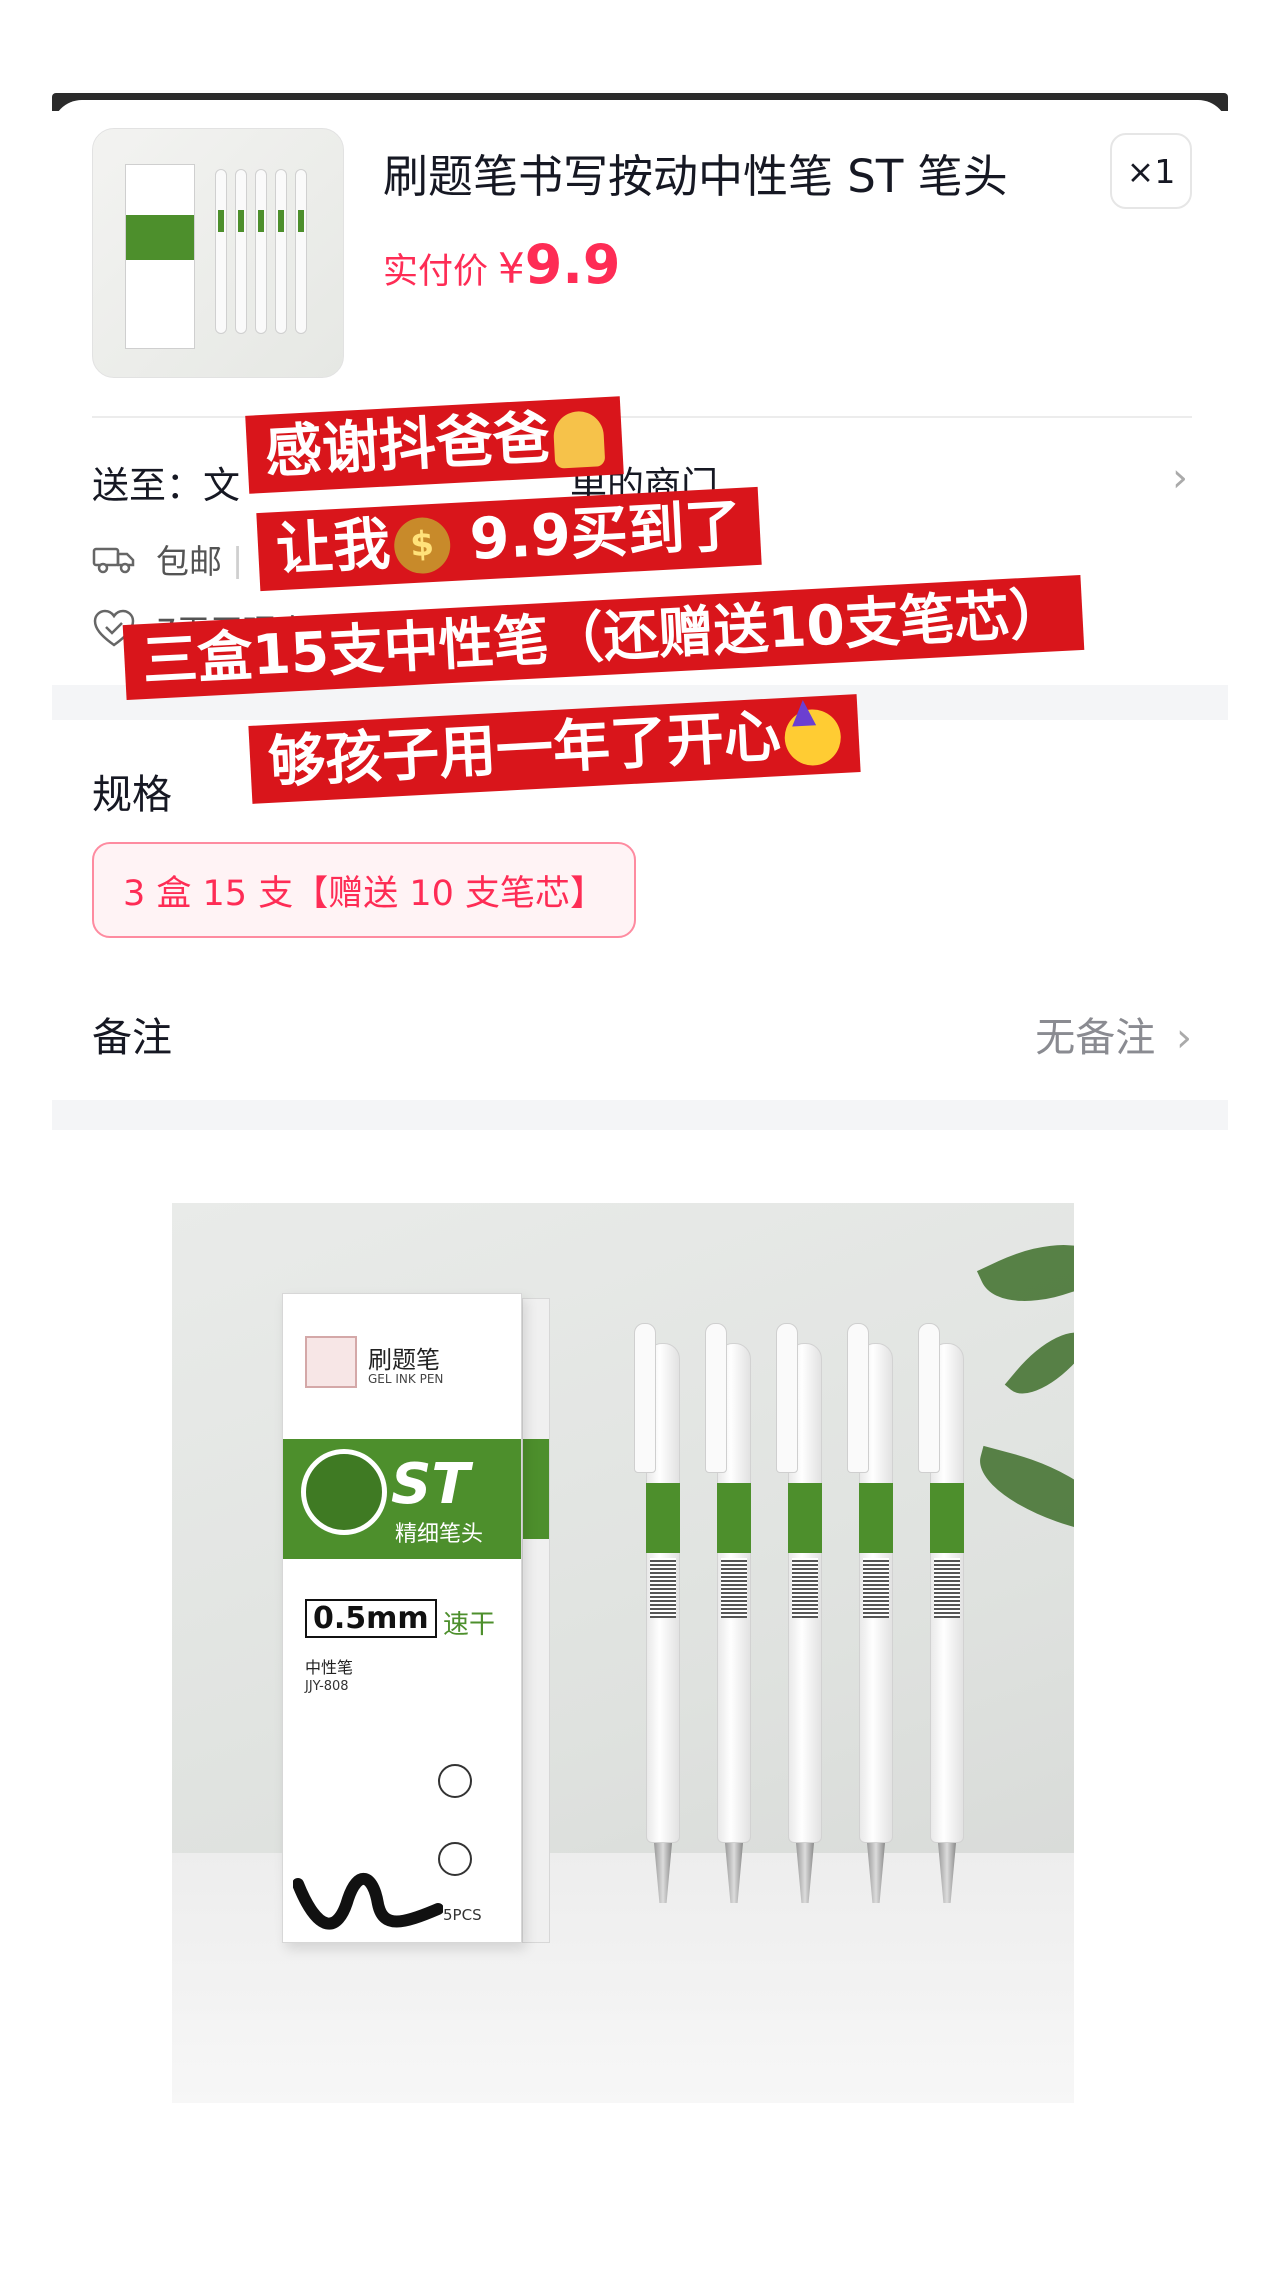 The image size is (1280, 2275). I want to click on wave-decoration, so click(368, 1901).